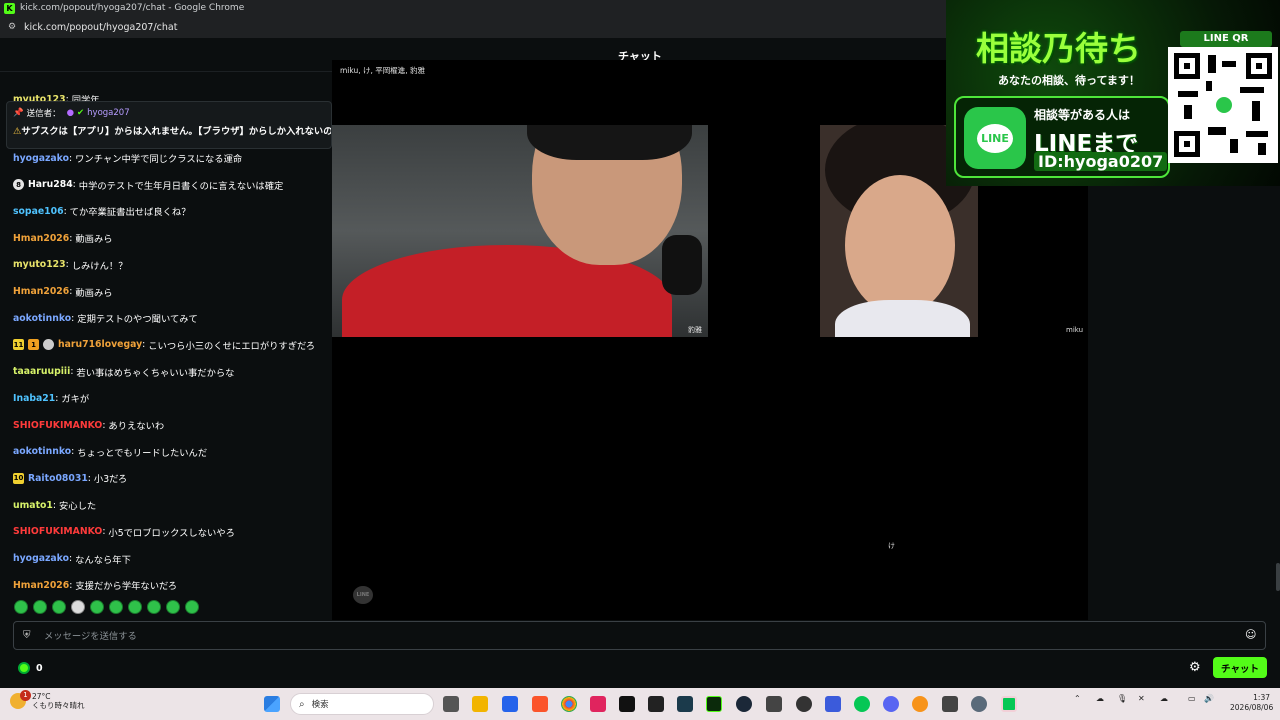 The width and height of the screenshot is (1280, 720). I want to click on emoji-icon: ☺, so click(1251, 635).